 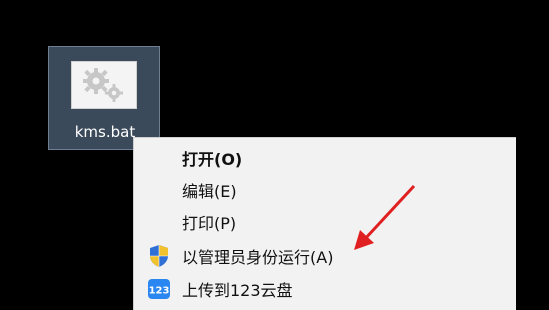 I want to click on menu-item-label: 以管理员身份运行(A), so click(x=258, y=257).